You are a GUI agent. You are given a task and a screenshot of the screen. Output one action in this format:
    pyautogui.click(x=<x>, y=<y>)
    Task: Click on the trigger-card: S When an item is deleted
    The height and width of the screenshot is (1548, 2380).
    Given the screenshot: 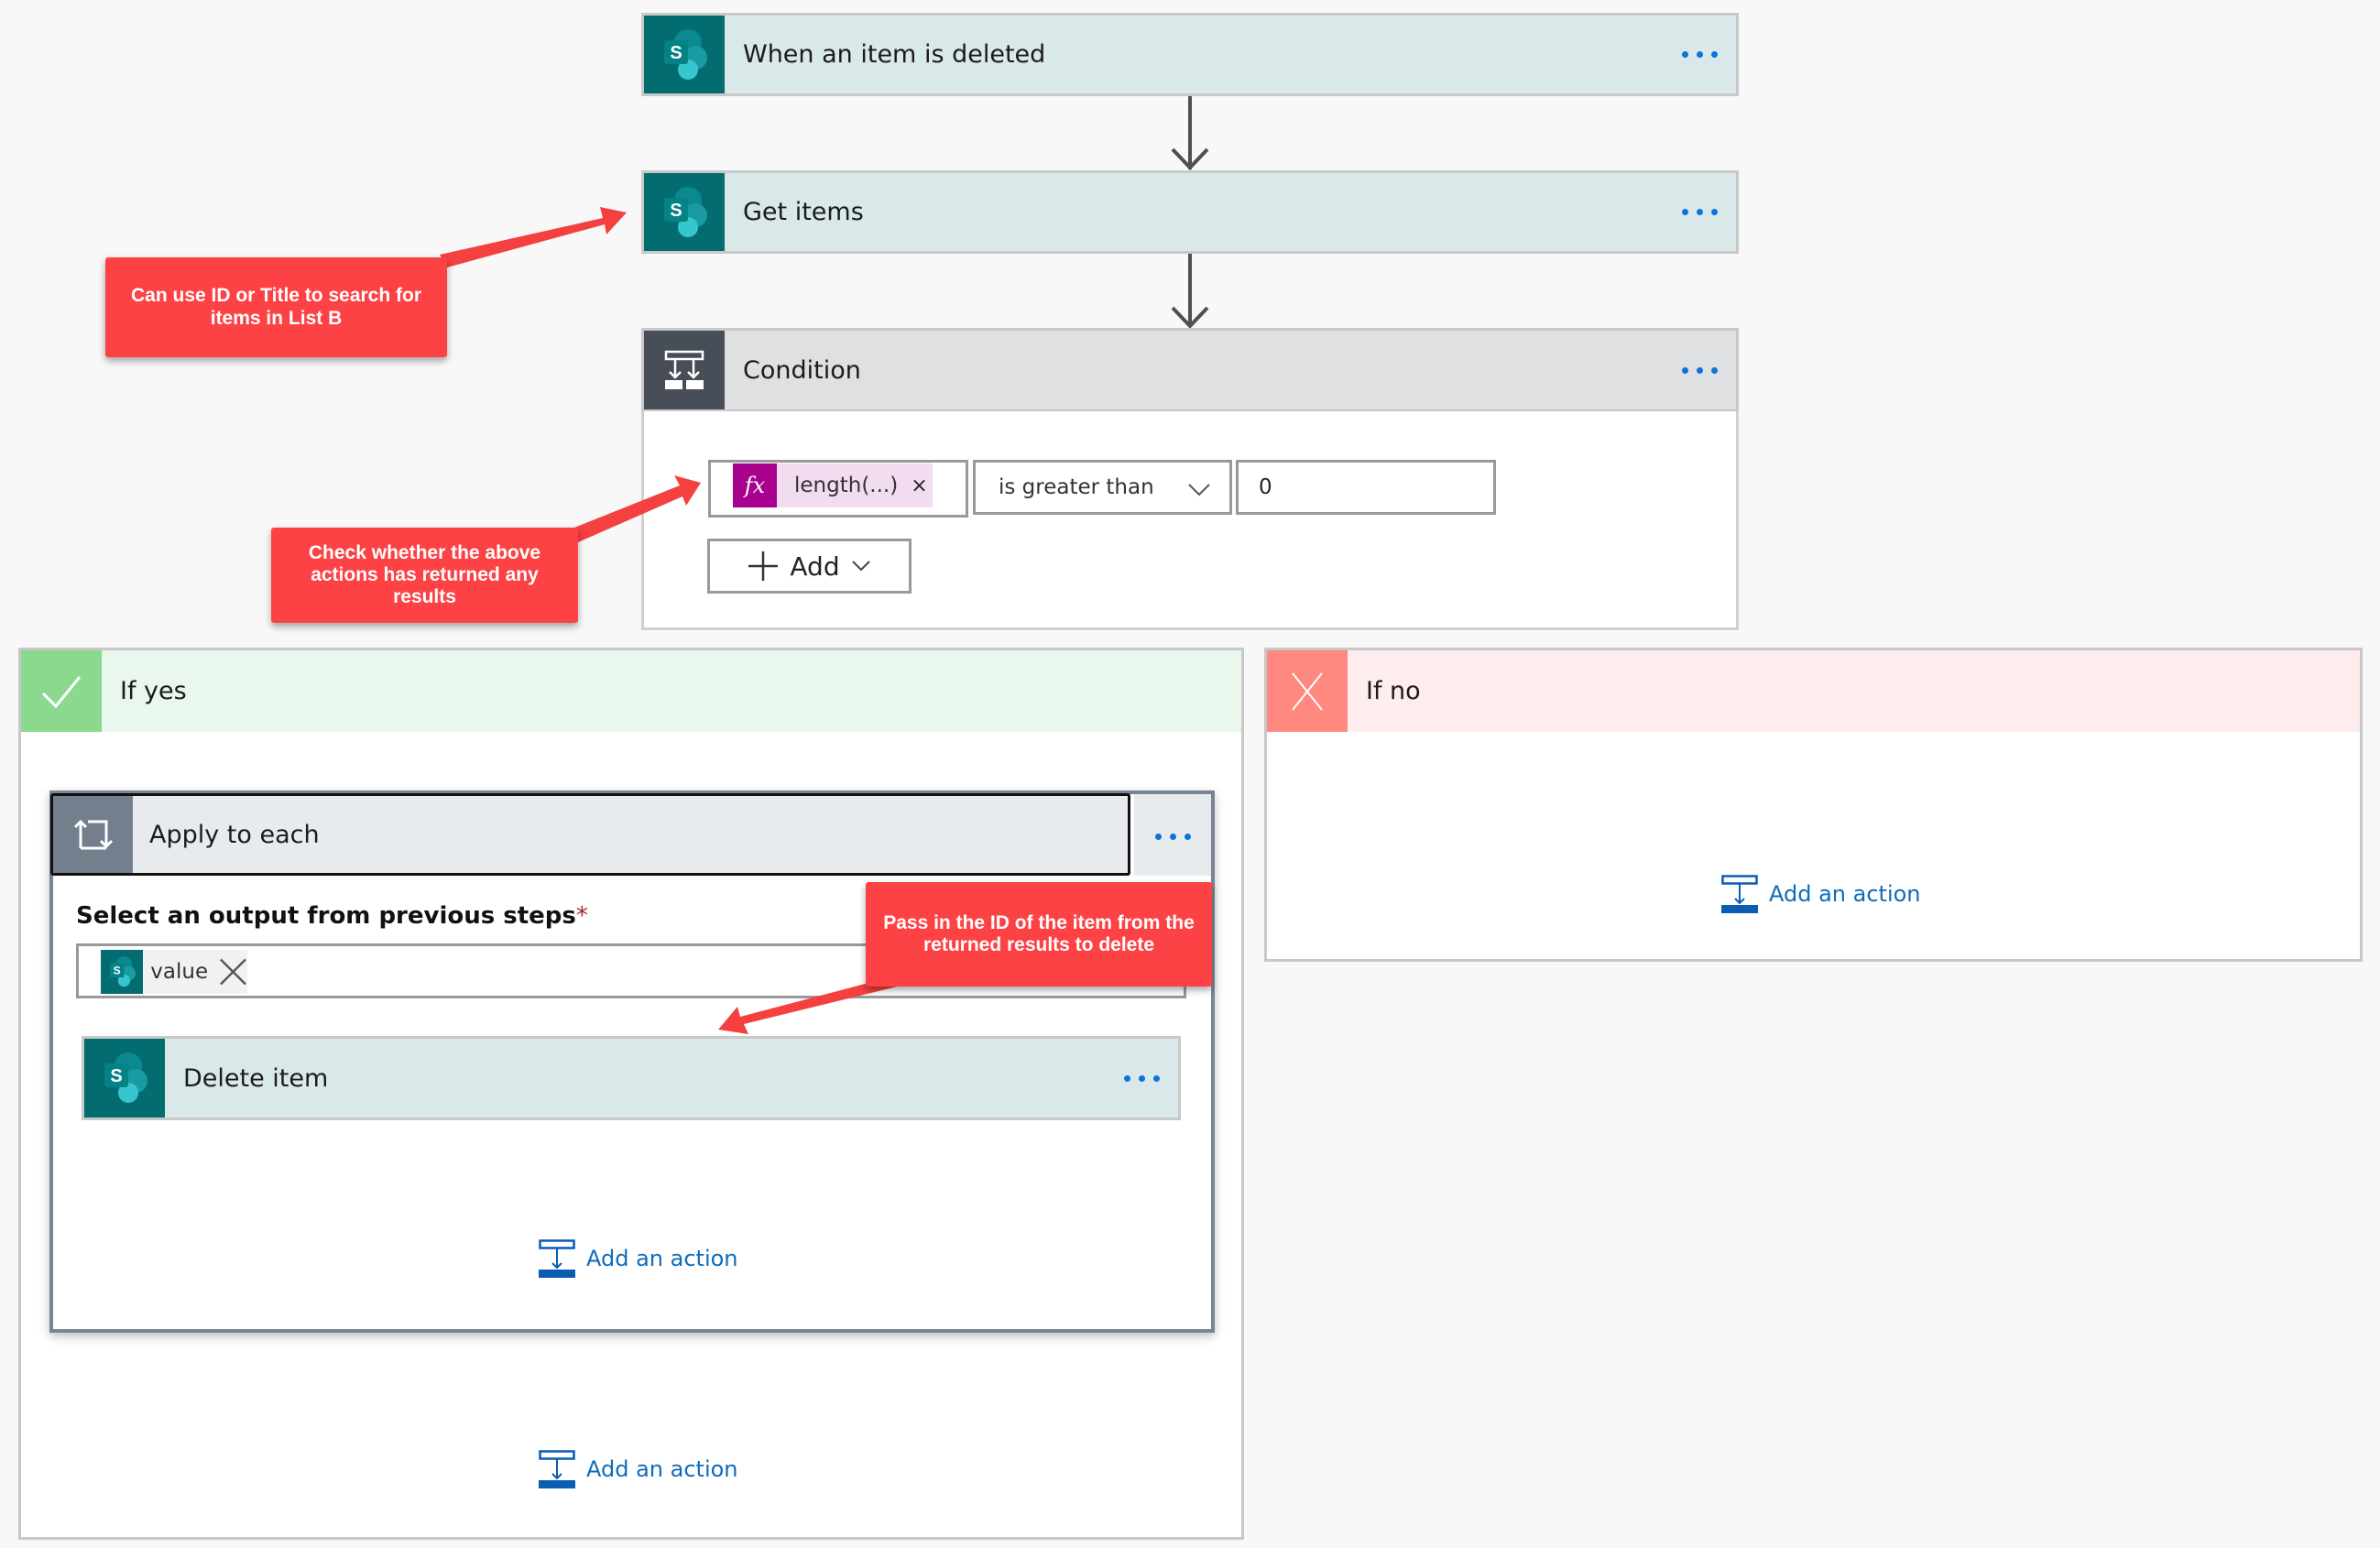 What is the action you would take?
    pyautogui.click(x=1190, y=54)
    